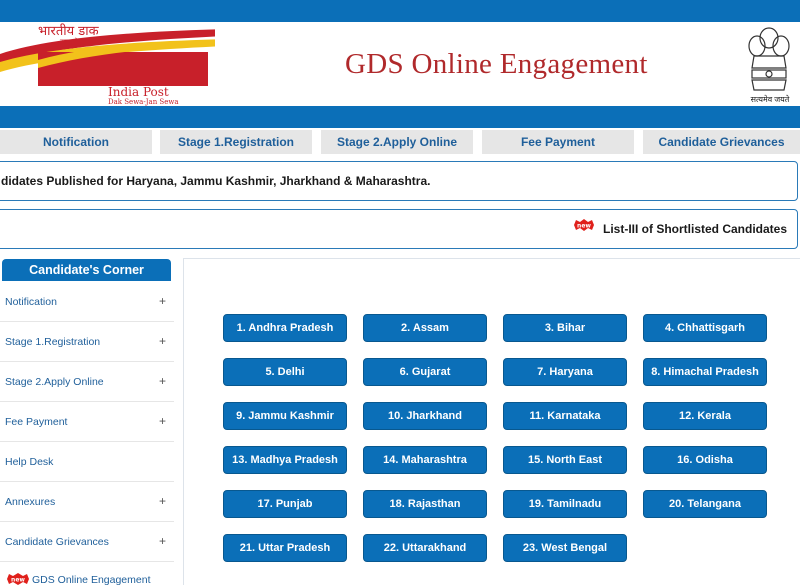  What do you see at coordinates (285, 504) in the screenshot?
I see `state-button: 17. Punjab` at bounding box center [285, 504].